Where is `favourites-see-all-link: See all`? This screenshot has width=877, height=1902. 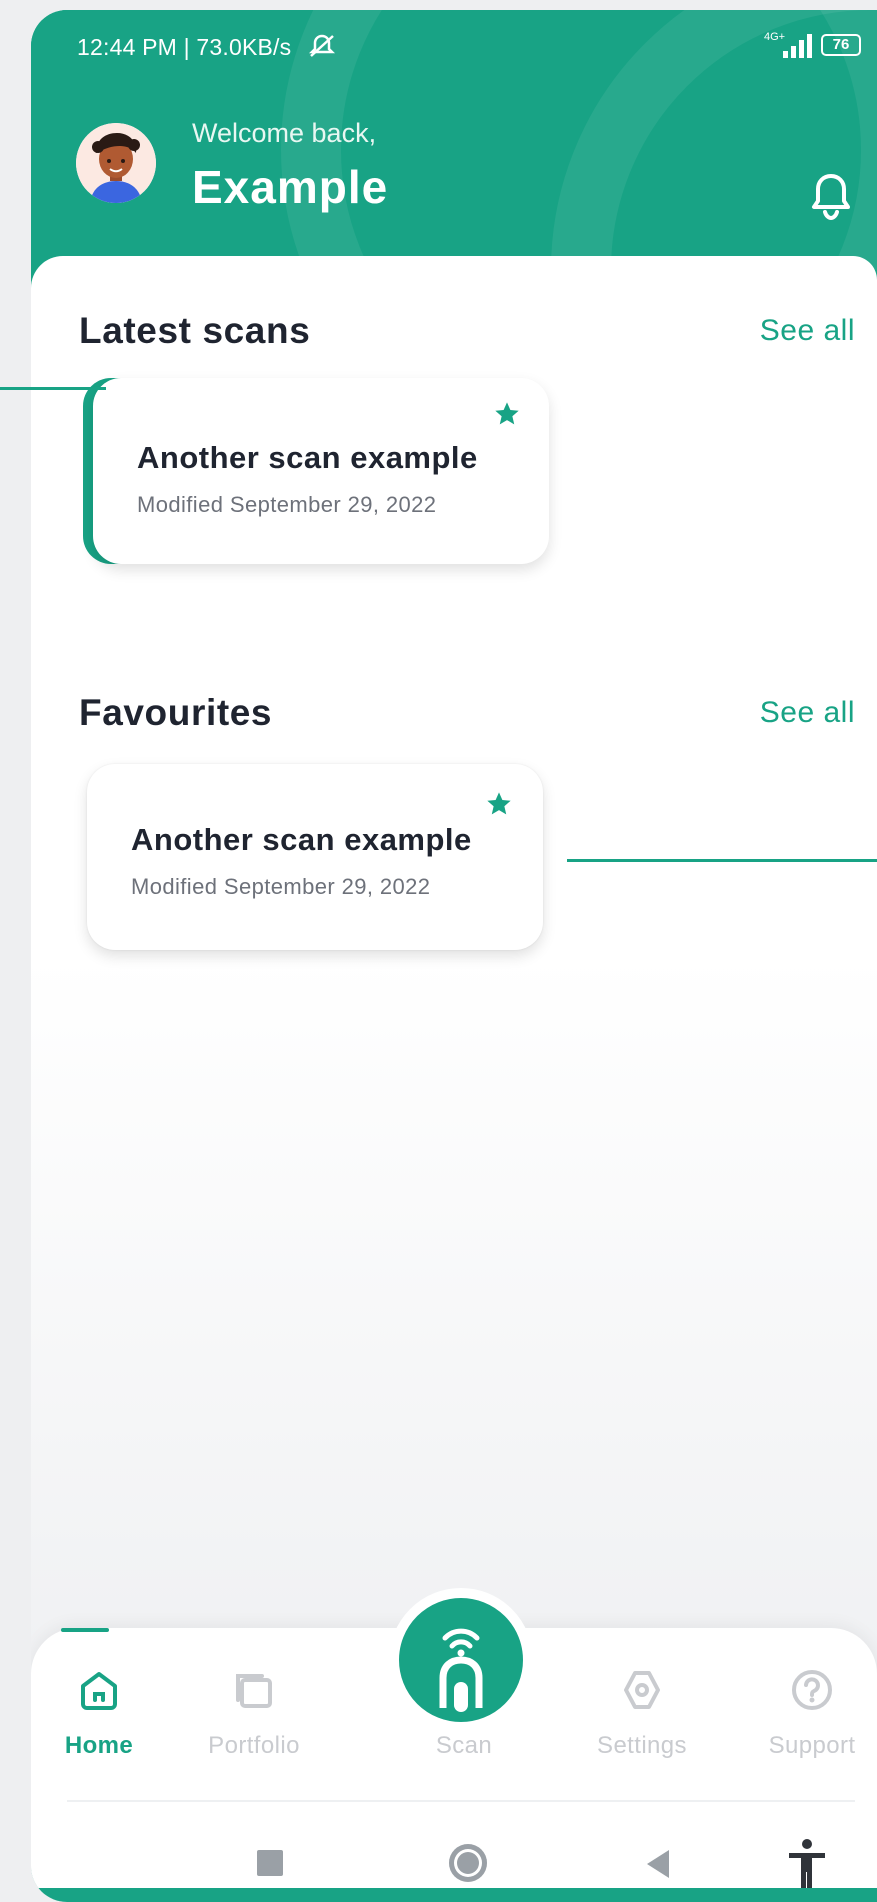 favourites-see-all-link: See all is located at coordinates (807, 713).